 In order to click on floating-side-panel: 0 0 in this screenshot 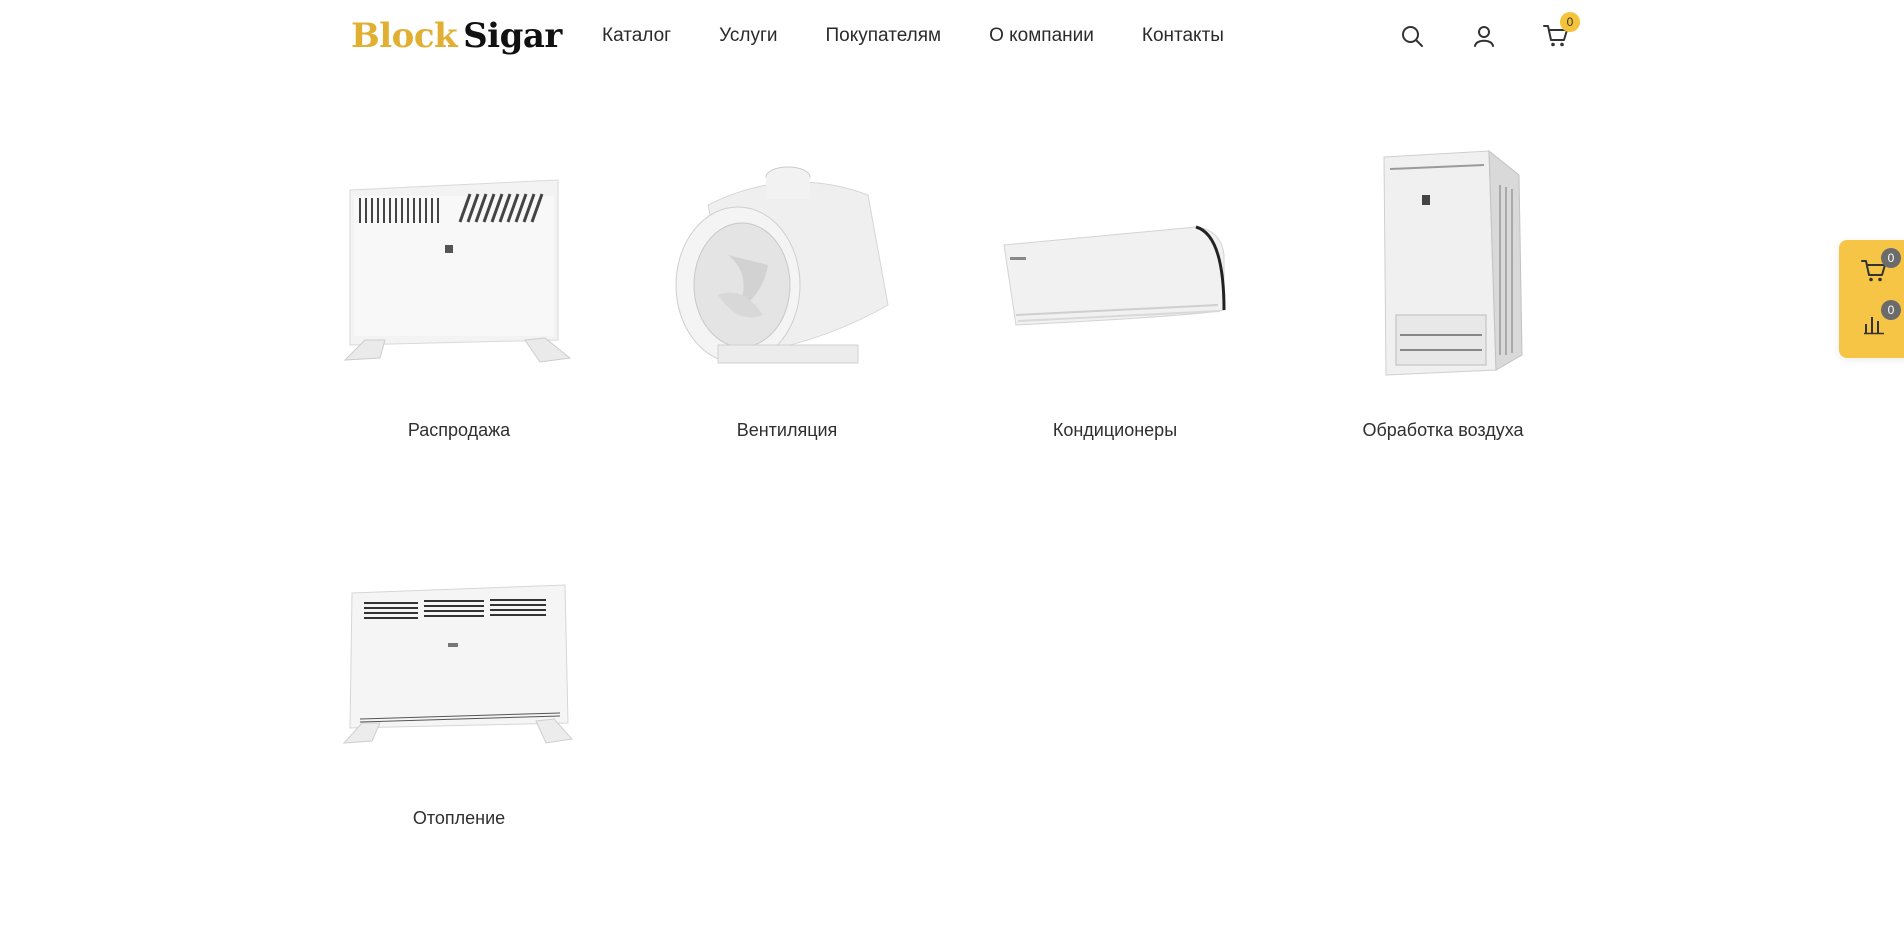, I will do `click(1871, 299)`.